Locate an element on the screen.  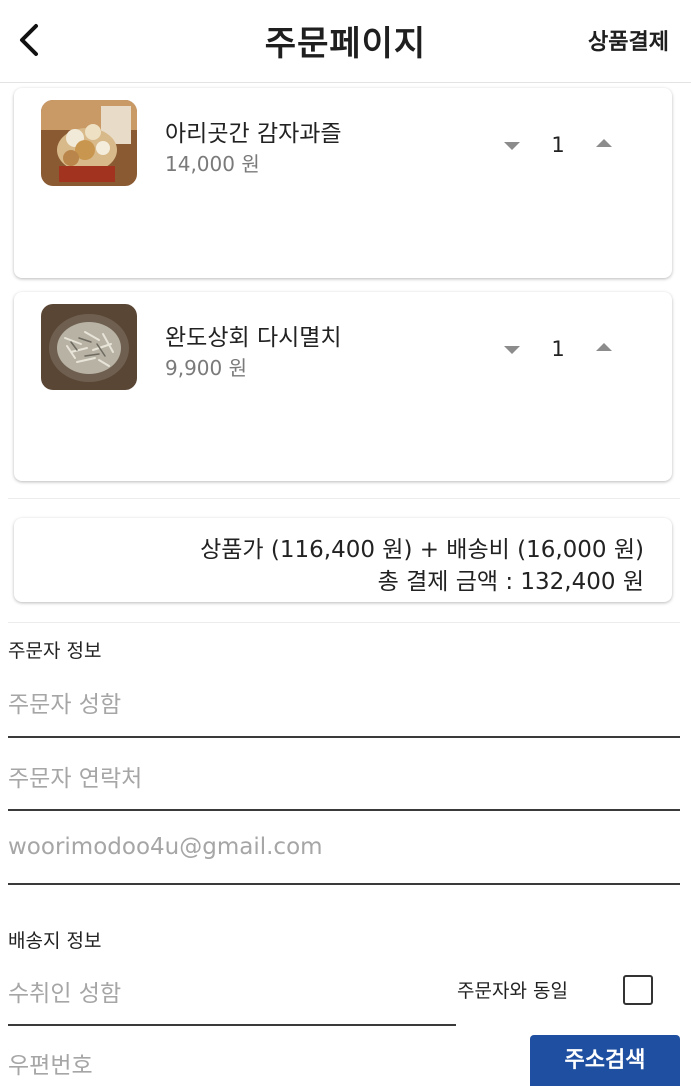
postcode-input: 우편번호 is located at coordinates (50, 1063).